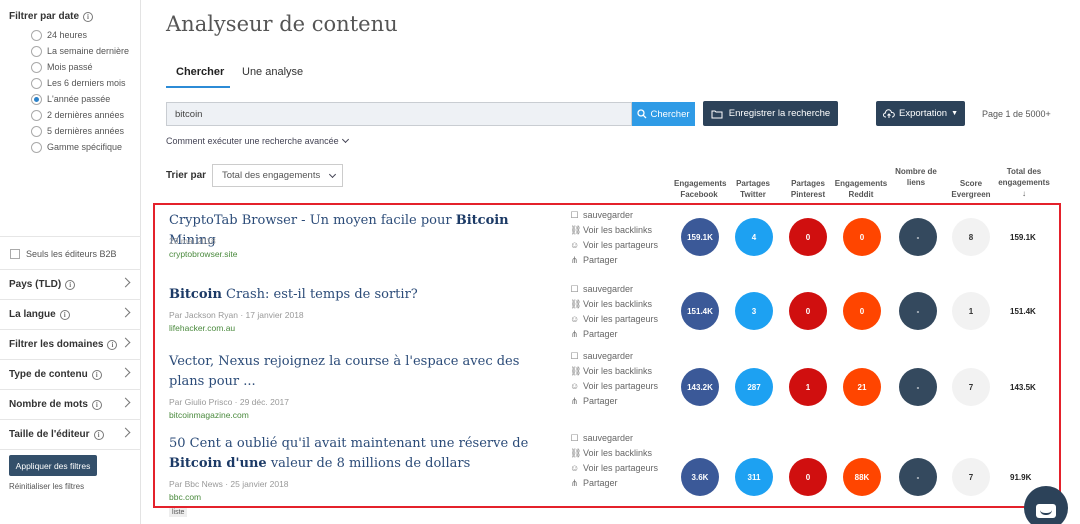 This screenshot has height=524, width=1080. I want to click on chat-widget-button, so click(1046, 505).